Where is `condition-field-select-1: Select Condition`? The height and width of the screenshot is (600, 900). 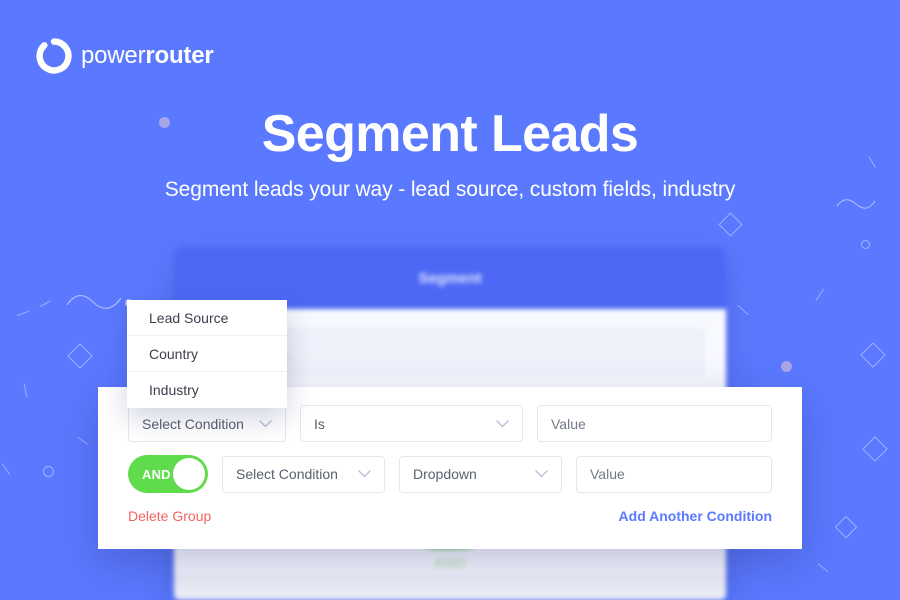 condition-field-select-1: Select Condition is located at coordinates (207, 423).